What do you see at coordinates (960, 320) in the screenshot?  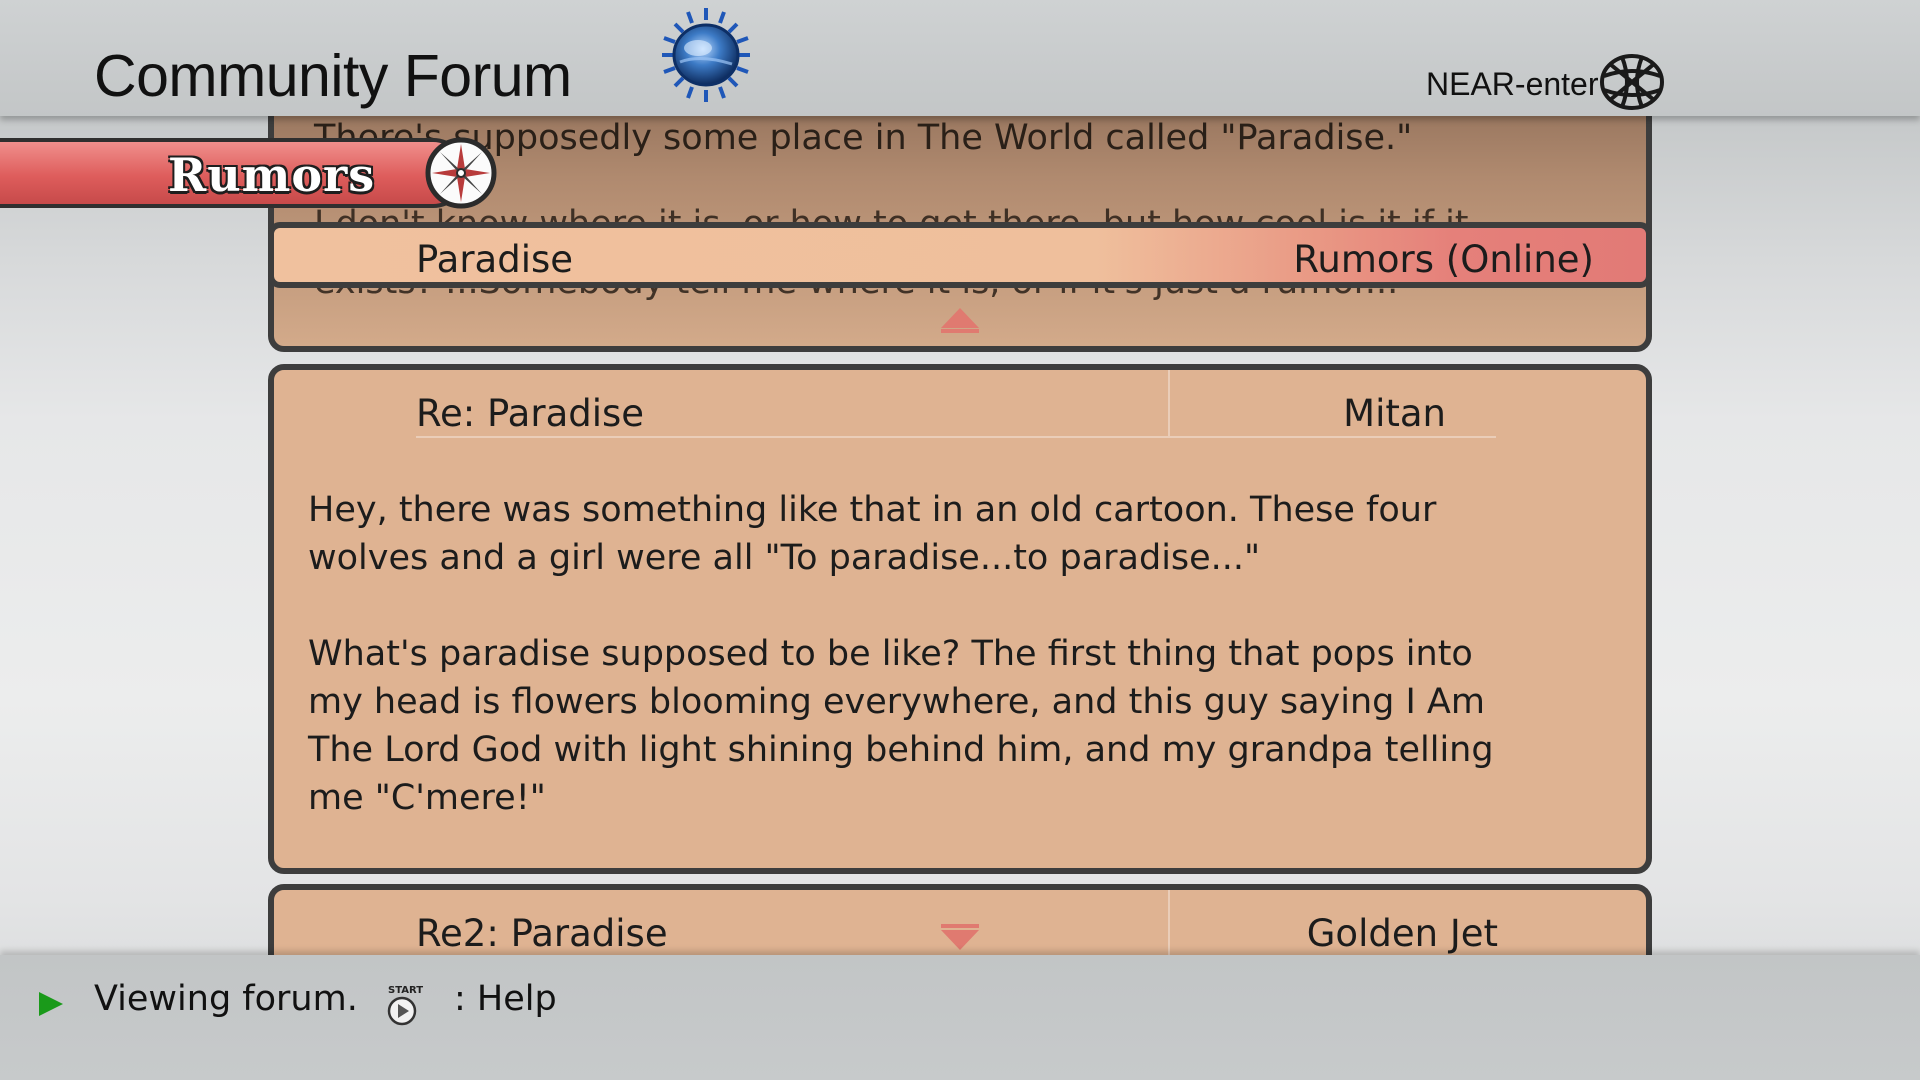 I see `scroll-up-arrow-icon` at bounding box center [960, 320].